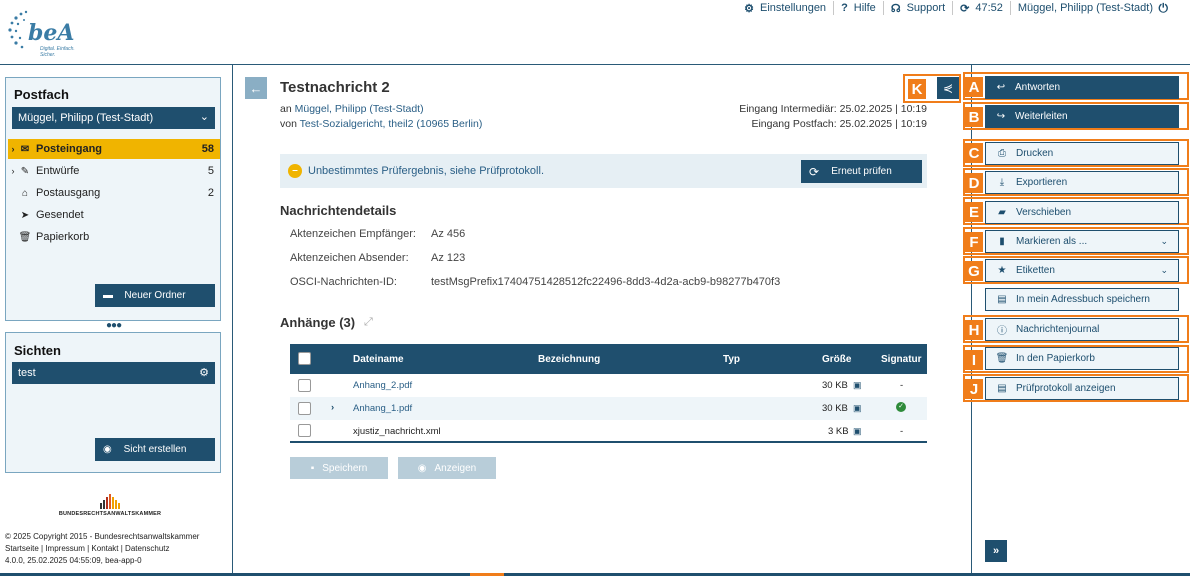  Describe the element at coordinates (989, 8) in the screenshot. I see `timer-label: 47:52` at that location.